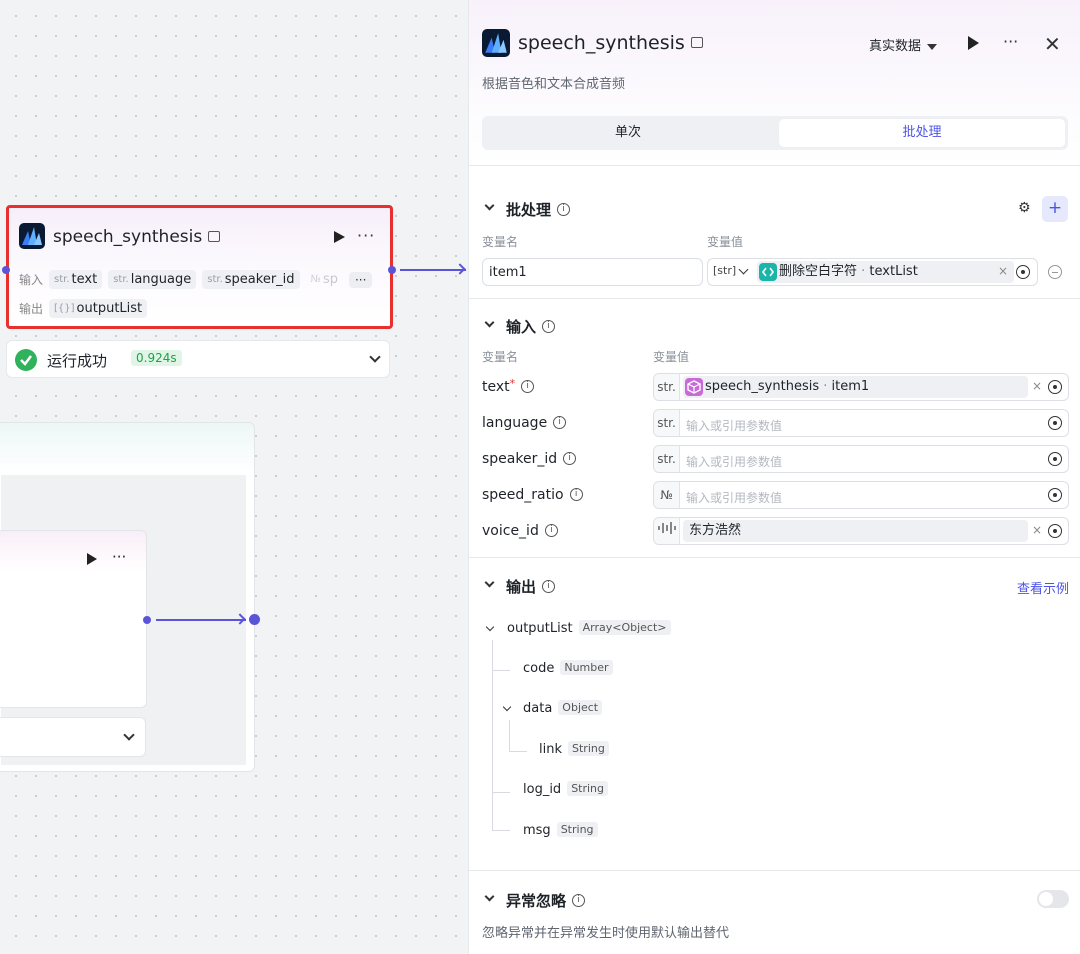  I want to click on batch-item-value-field: [str] 删除空白字符 · textList ×, so click(872, 272).